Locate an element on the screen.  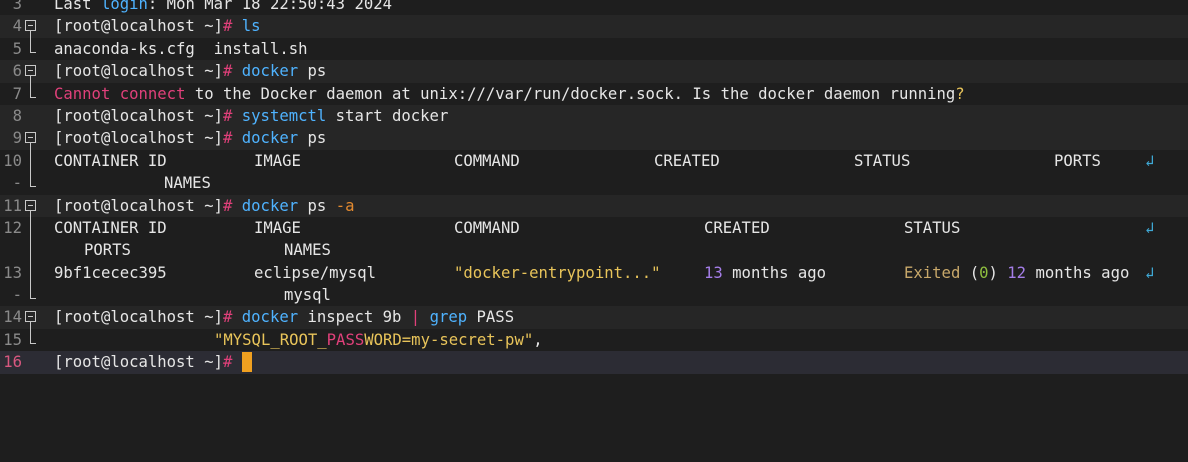
command: grep is located at coordinates (448, 317).